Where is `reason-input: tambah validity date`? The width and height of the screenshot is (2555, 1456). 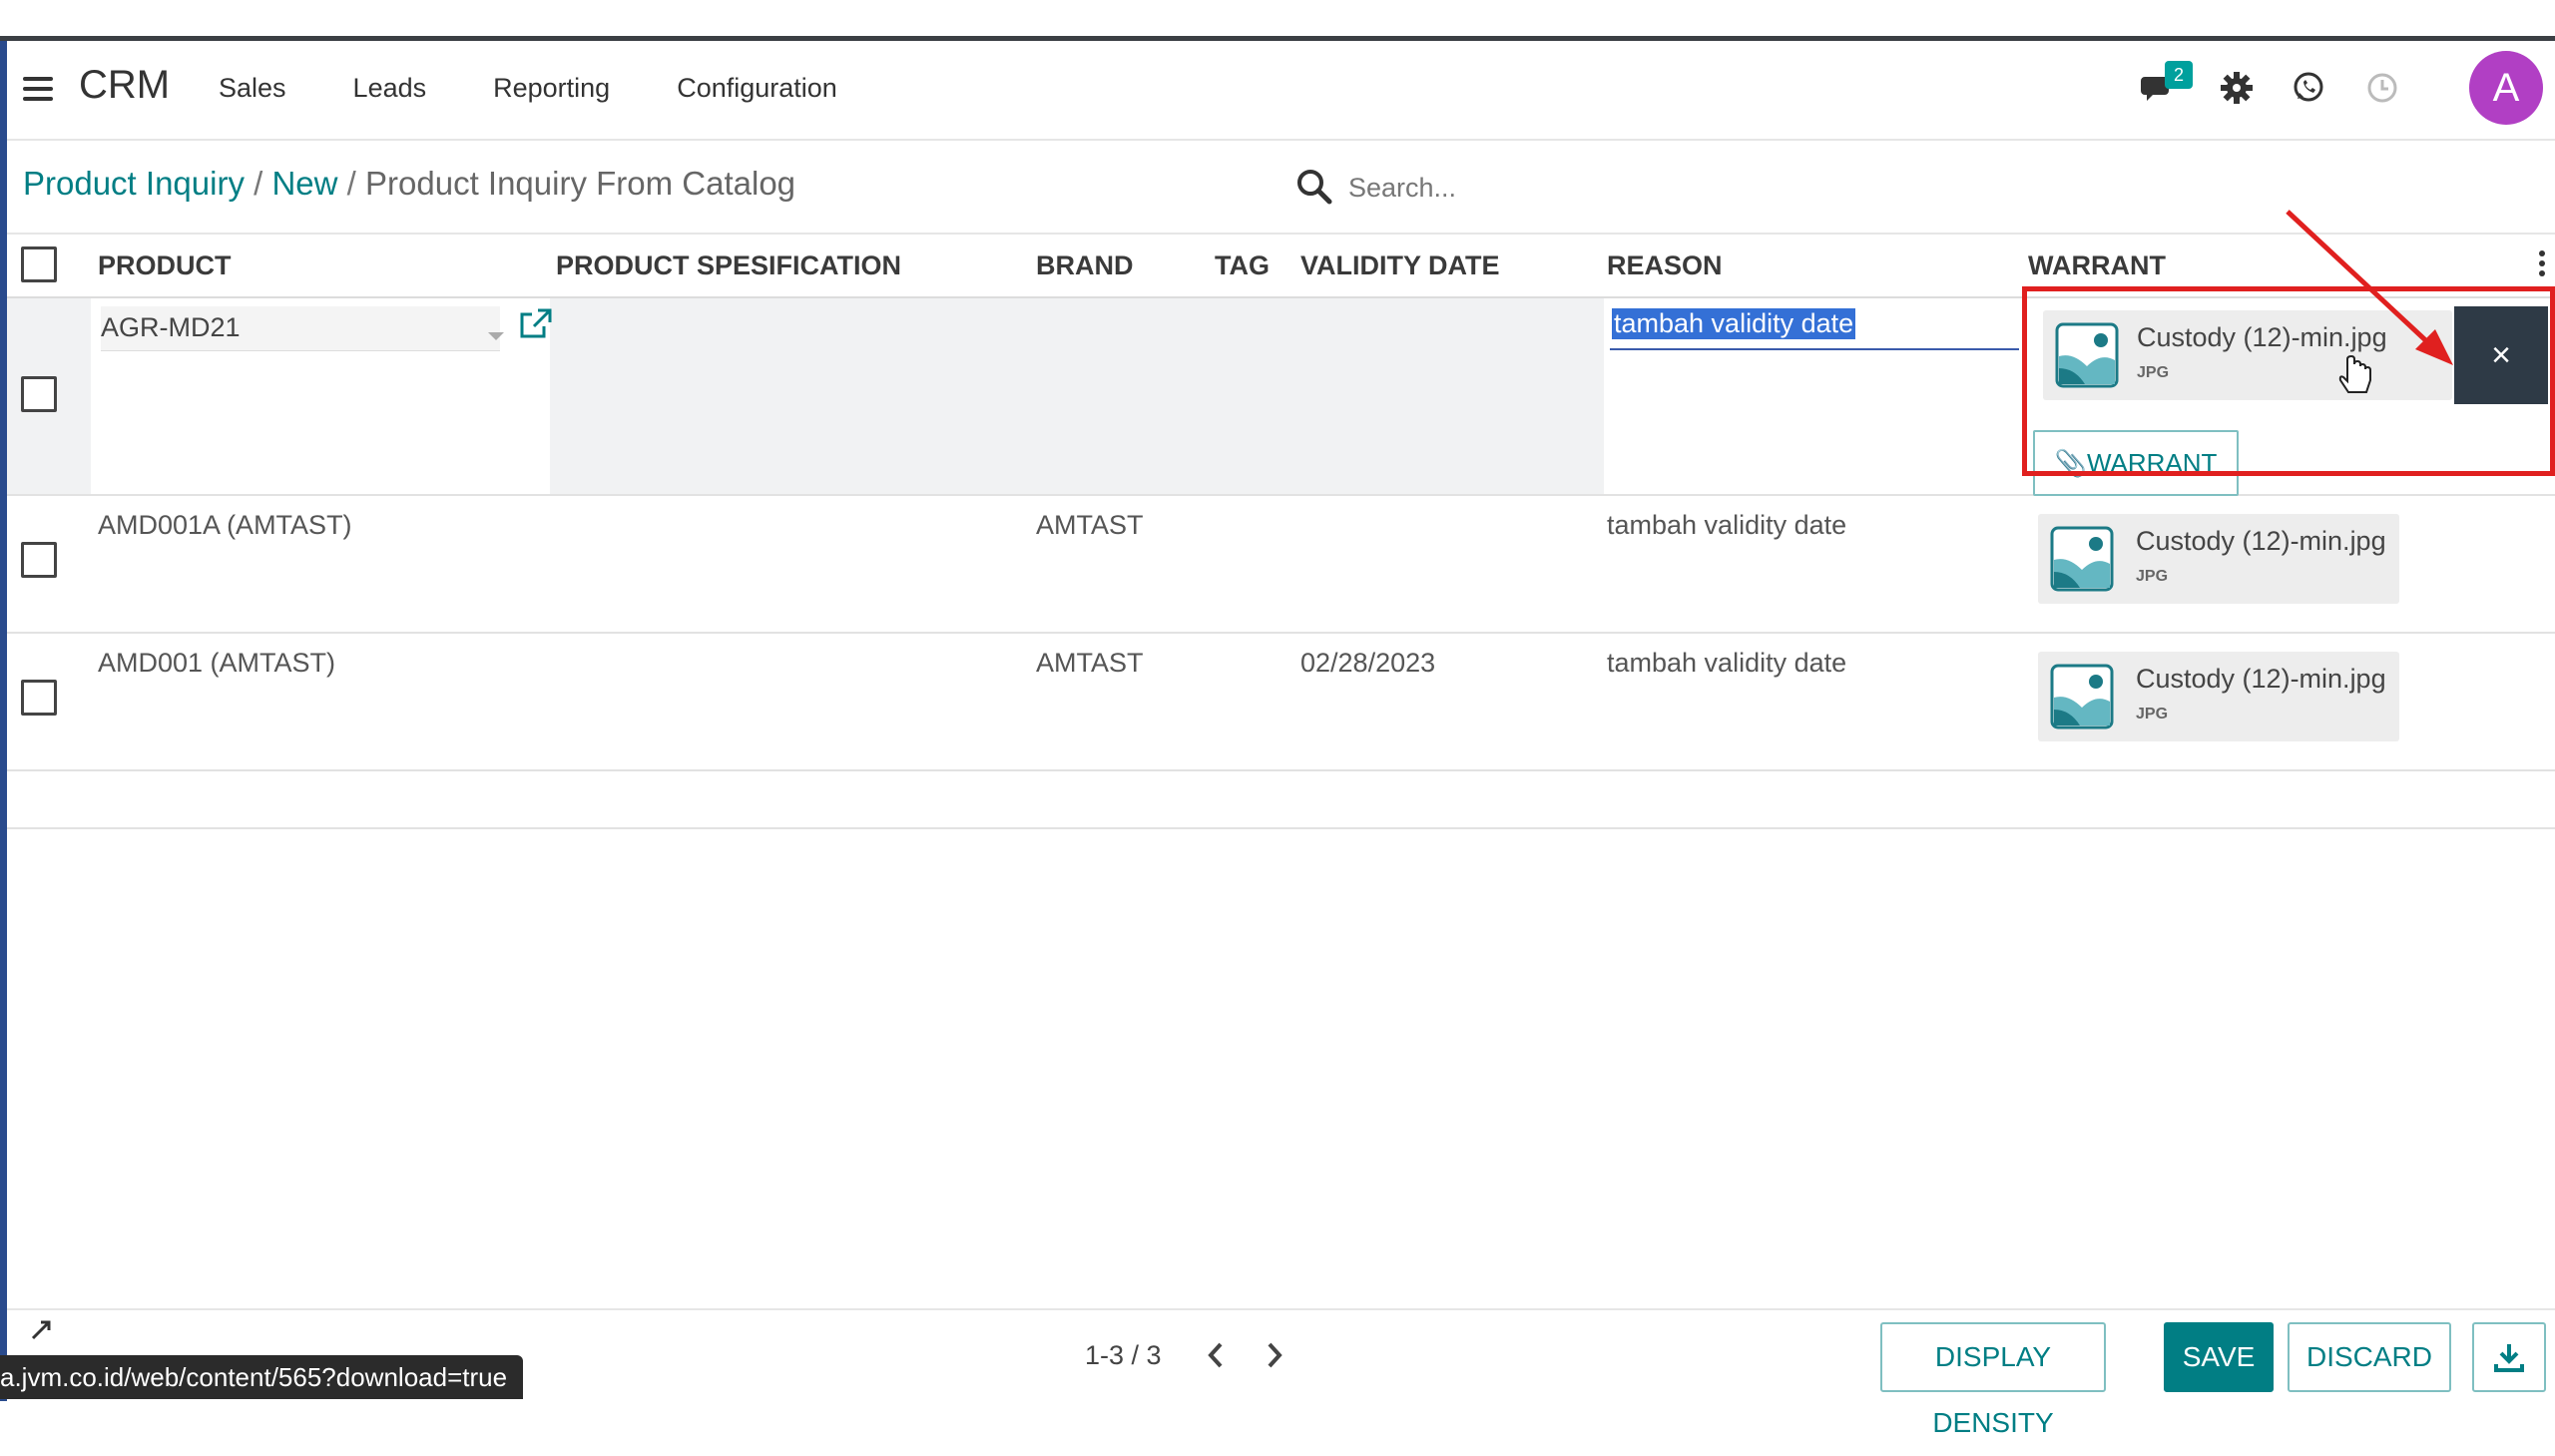
reason-input: tambah validity date is located at coordinates (1814, 327).